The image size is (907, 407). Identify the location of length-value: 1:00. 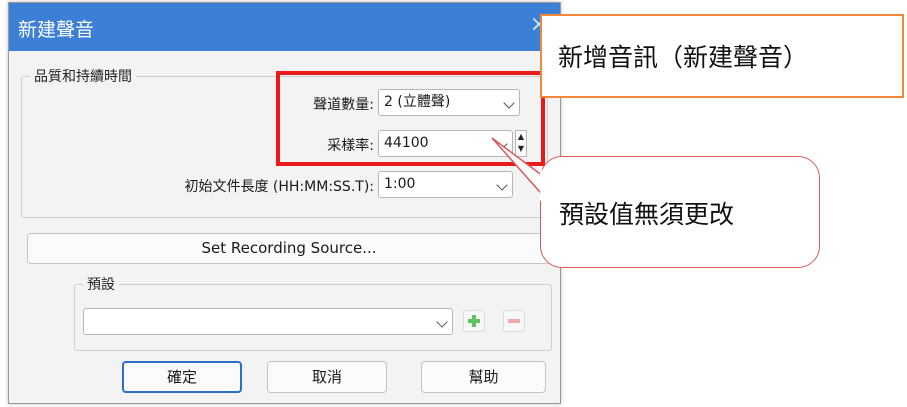
(400, 184).